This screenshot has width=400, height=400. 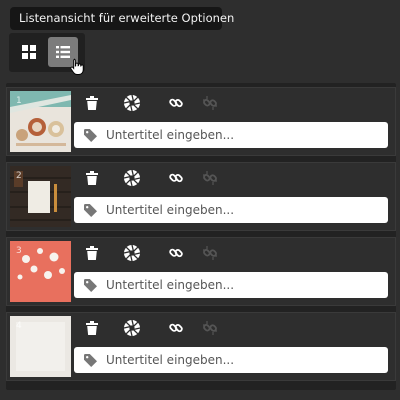 What do you see at coordinates (40, 346) in the screenshot?
I see `thumbnail-image: 4` at bounding box center [40, 346].